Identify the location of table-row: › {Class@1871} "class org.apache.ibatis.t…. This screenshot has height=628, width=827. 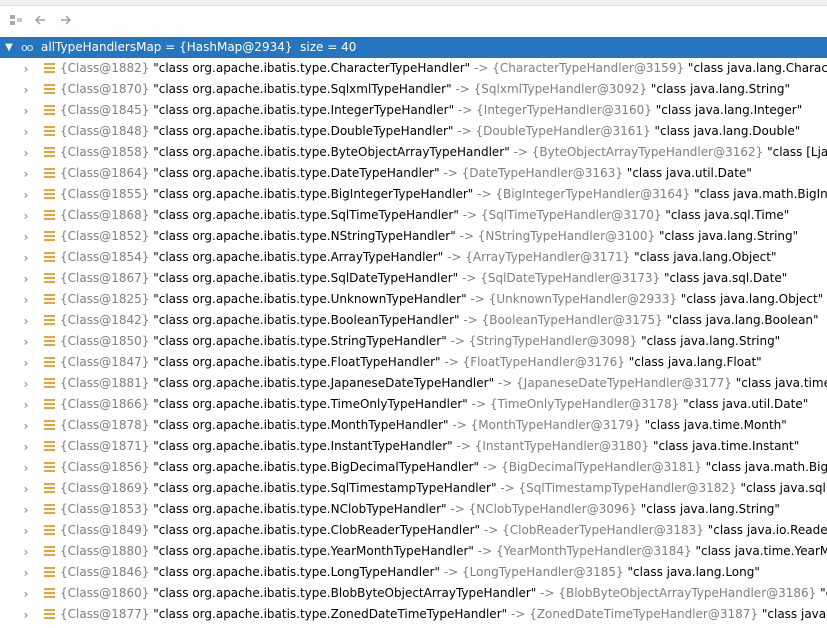
(413, 446).